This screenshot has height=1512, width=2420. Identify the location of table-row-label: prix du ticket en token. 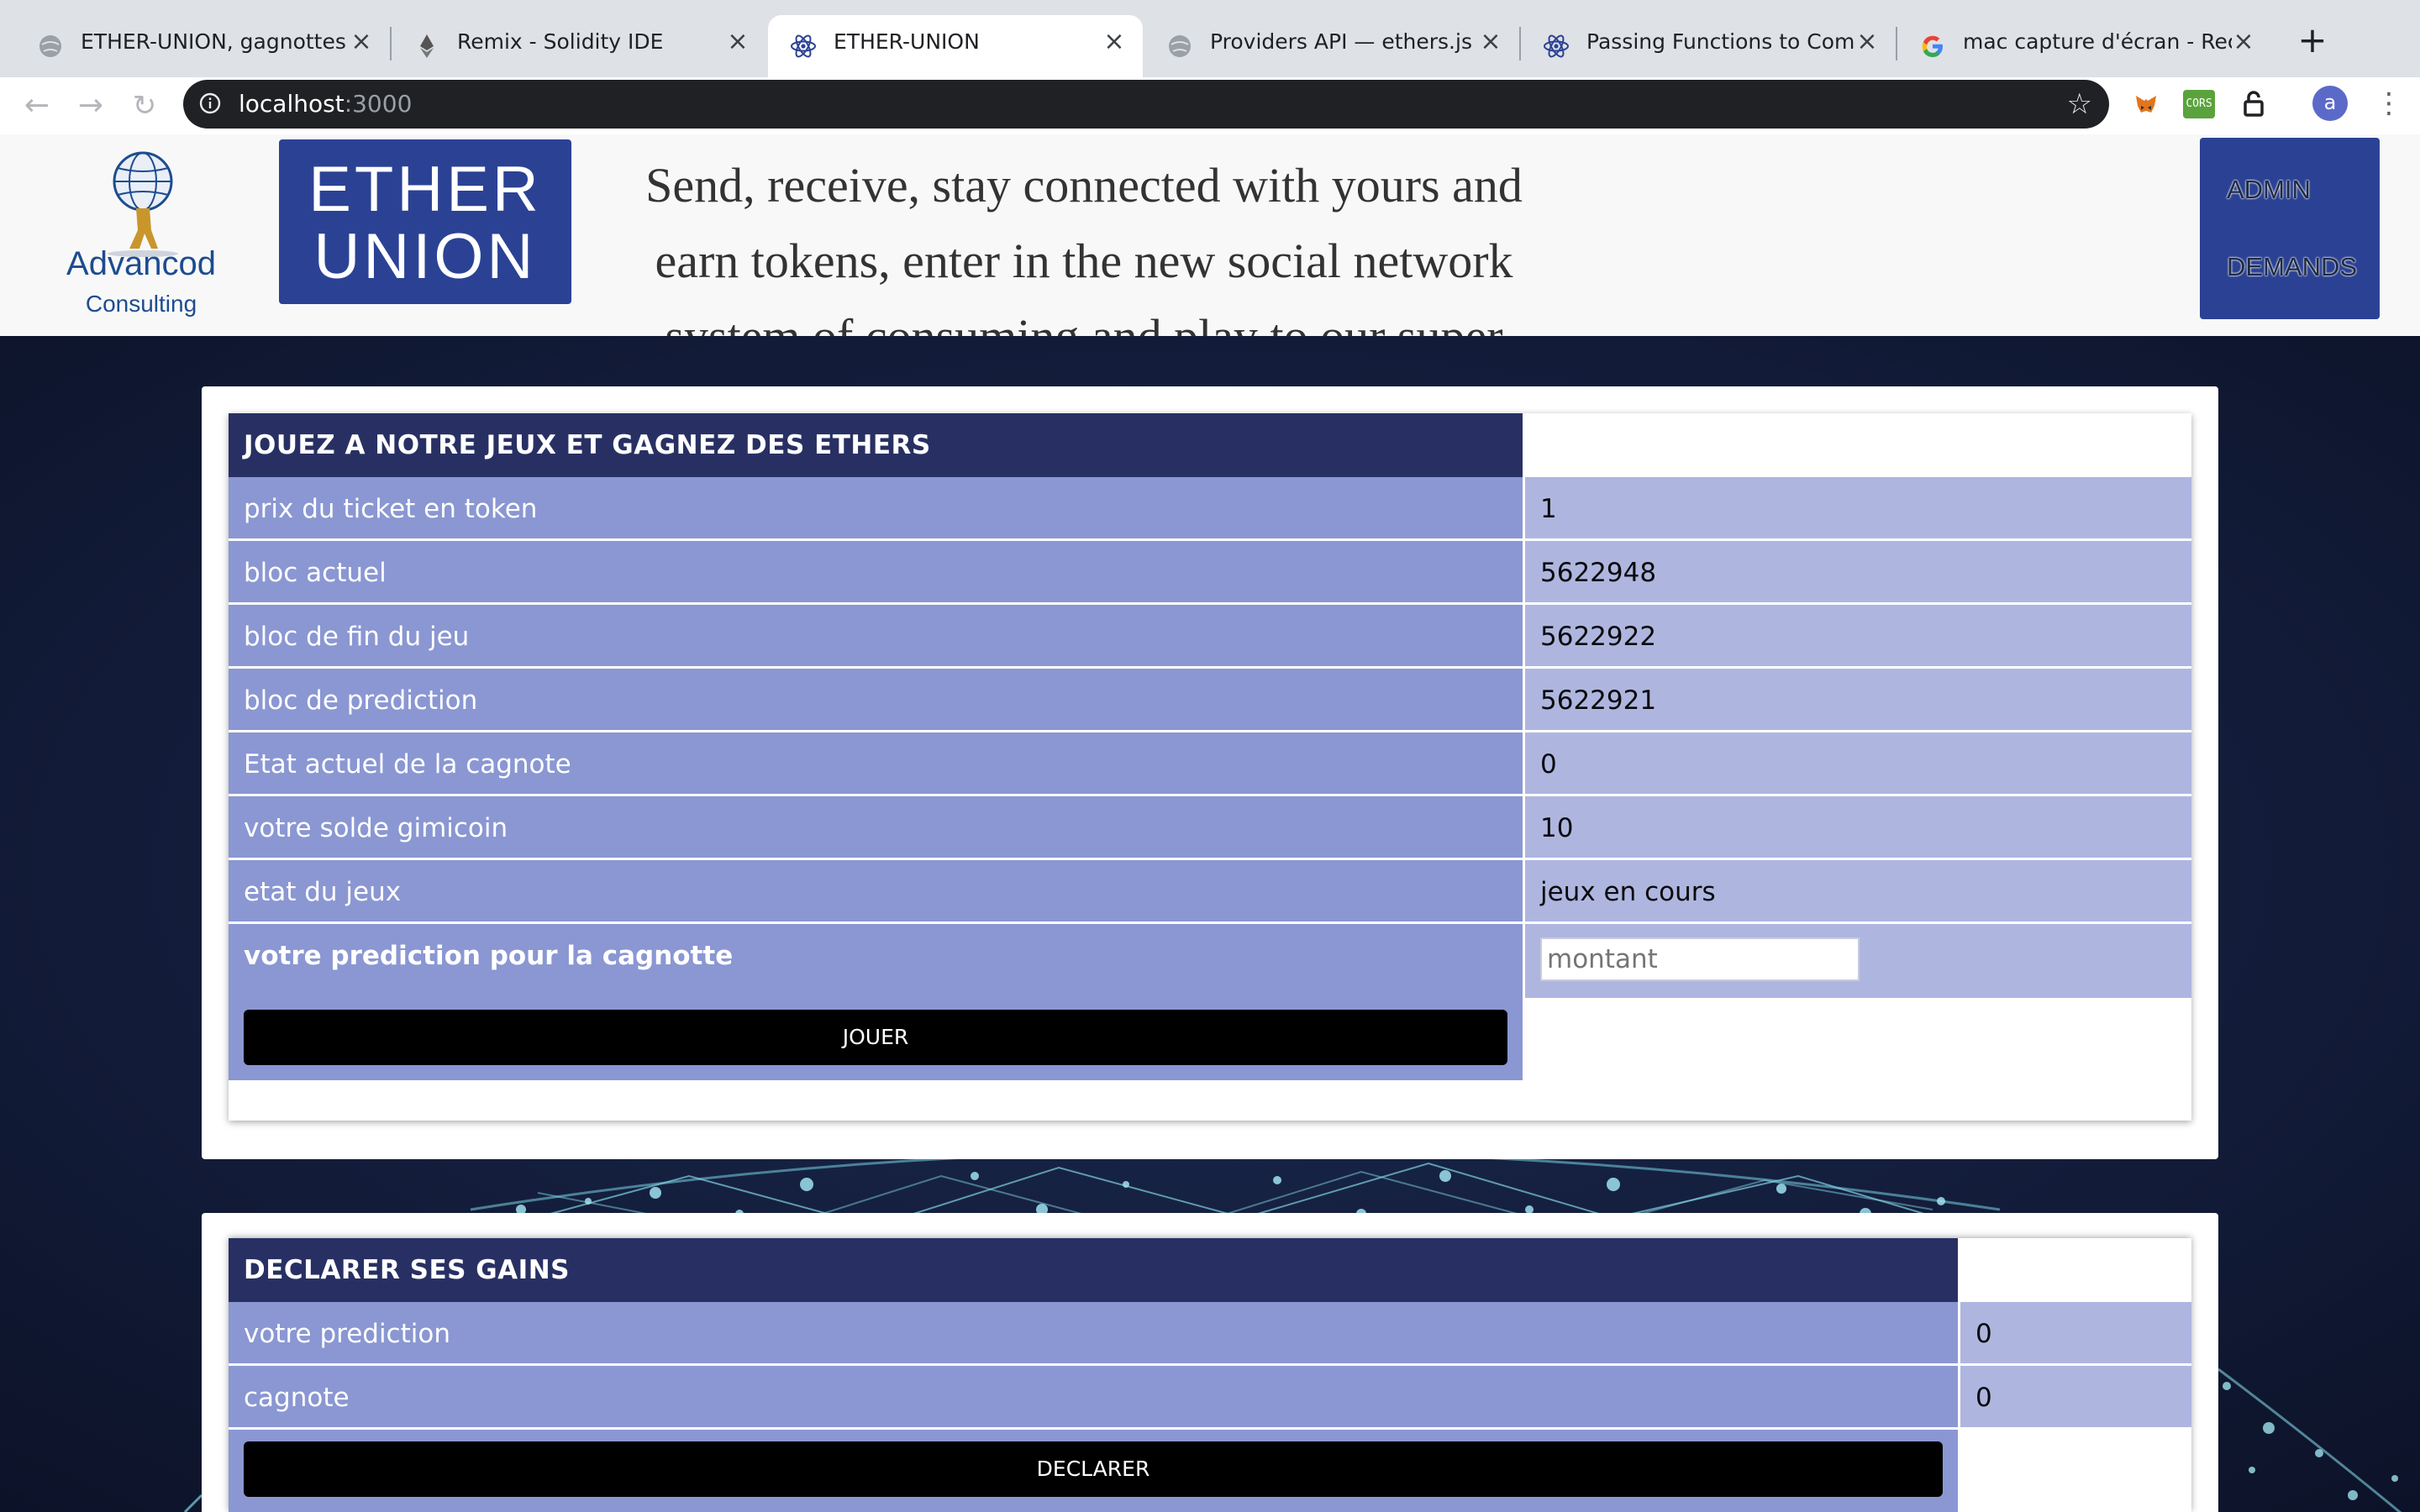
(876, 509).